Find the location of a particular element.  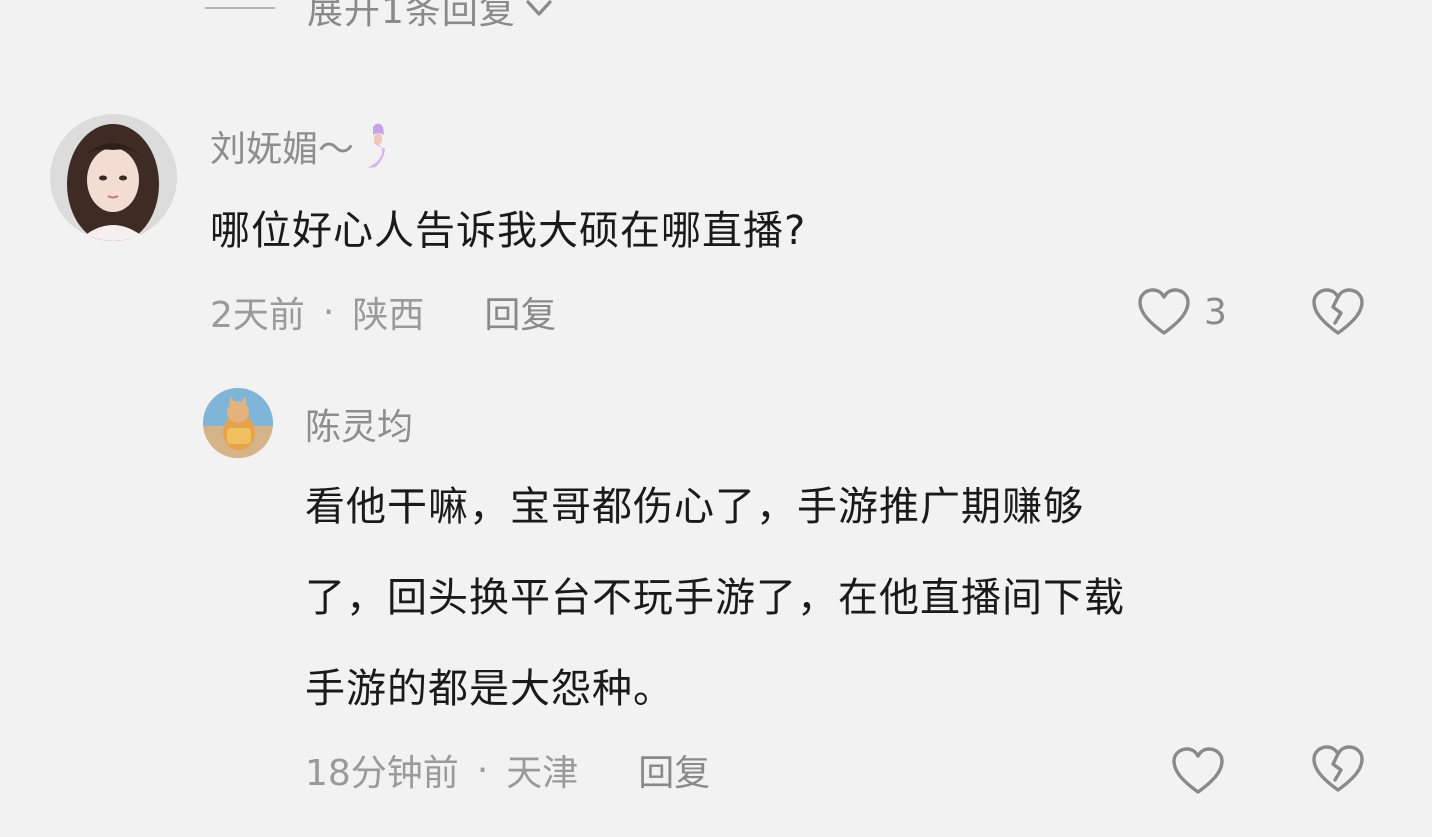

comment-time: 18分钟前 is located at coordinates (382, 773).